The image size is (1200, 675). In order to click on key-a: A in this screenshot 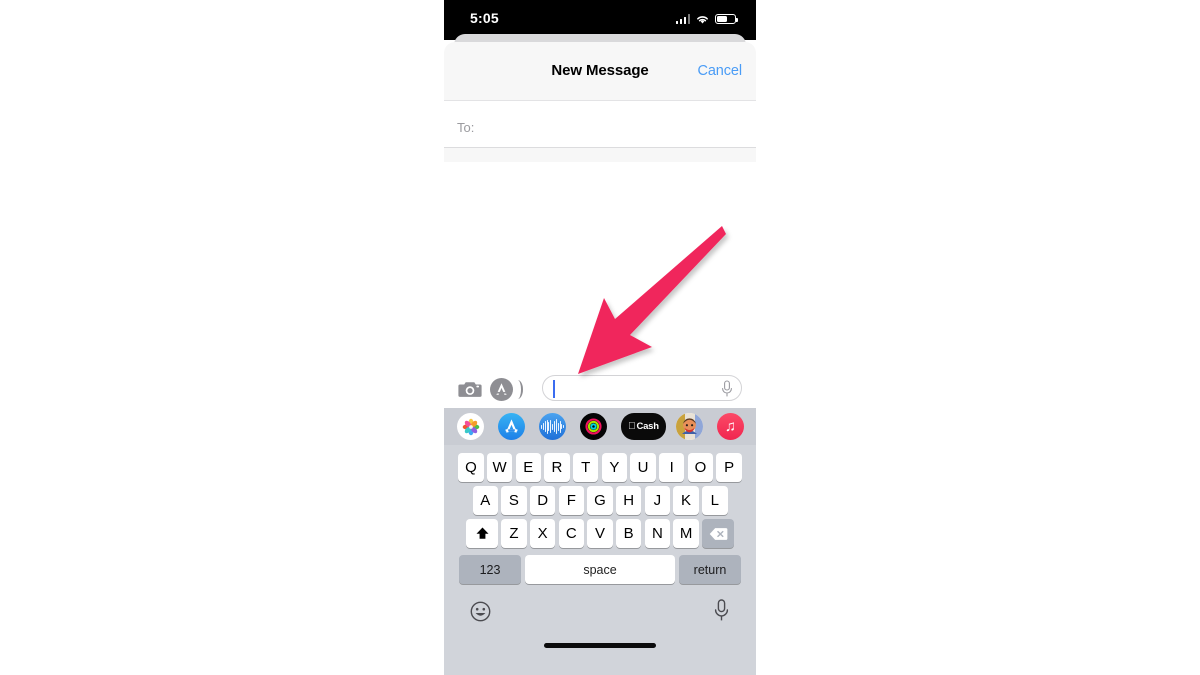, I will do `click(485, 500)`.